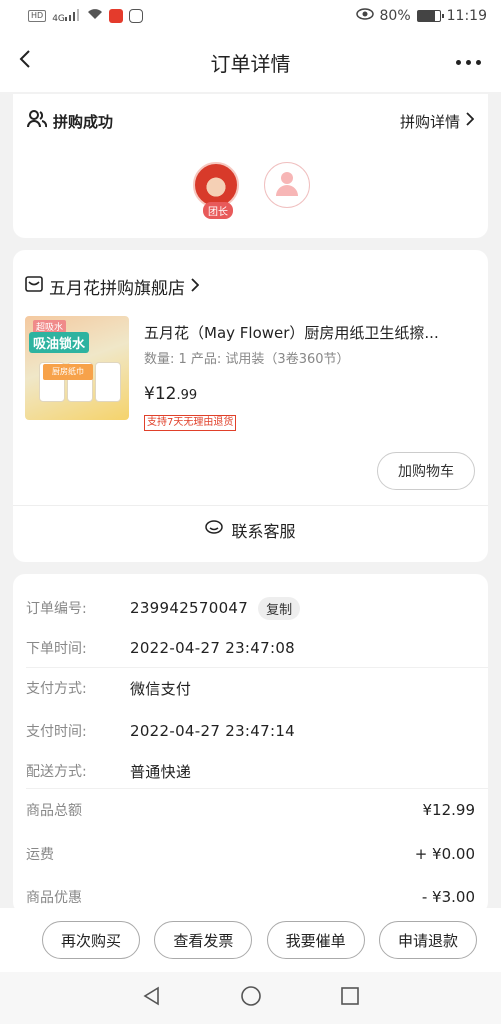  Describe the element at coordinates (68, 372) in the screenshot. I see `product-image-pack-label: 厨房纸巾` at that location.